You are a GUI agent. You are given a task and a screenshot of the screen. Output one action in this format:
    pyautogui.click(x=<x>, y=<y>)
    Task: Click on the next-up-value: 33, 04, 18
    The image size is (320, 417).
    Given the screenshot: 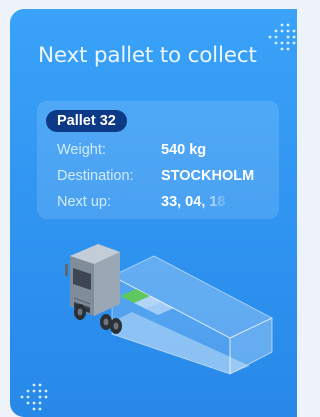 What is the action you would take?
    pyautogui.click(x=193, y=202)
    